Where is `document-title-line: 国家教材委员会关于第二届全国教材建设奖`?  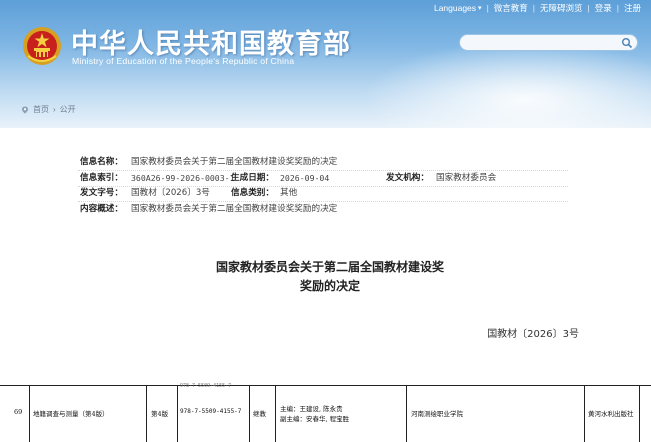 document-title-line: 国家教材委员会关于第二届全国教材建设奖 is located at coordinates (329, 267).